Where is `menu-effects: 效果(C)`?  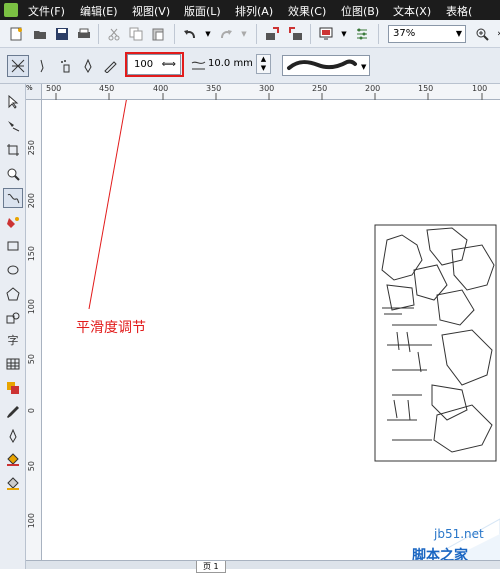
menu-effects: 效果(C) is located at coordinates (307, 11).